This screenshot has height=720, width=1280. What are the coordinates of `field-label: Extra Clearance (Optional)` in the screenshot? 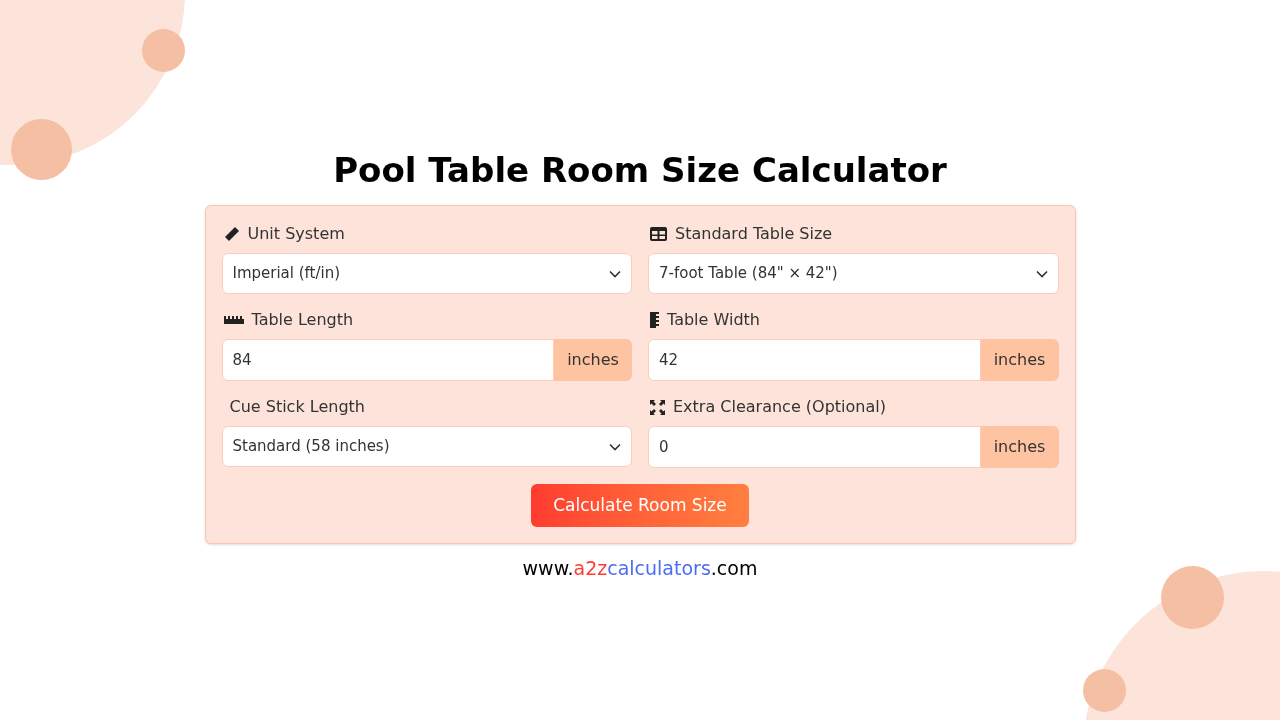 It's located at (779, 407).